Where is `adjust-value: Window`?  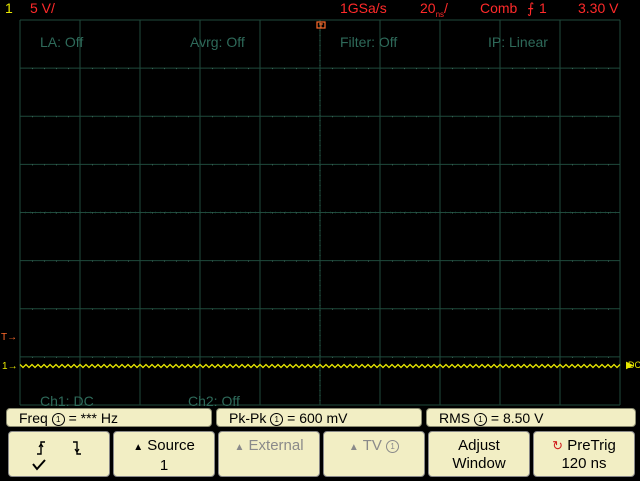 adjust-value: Window is located at coordinates (479, 463).